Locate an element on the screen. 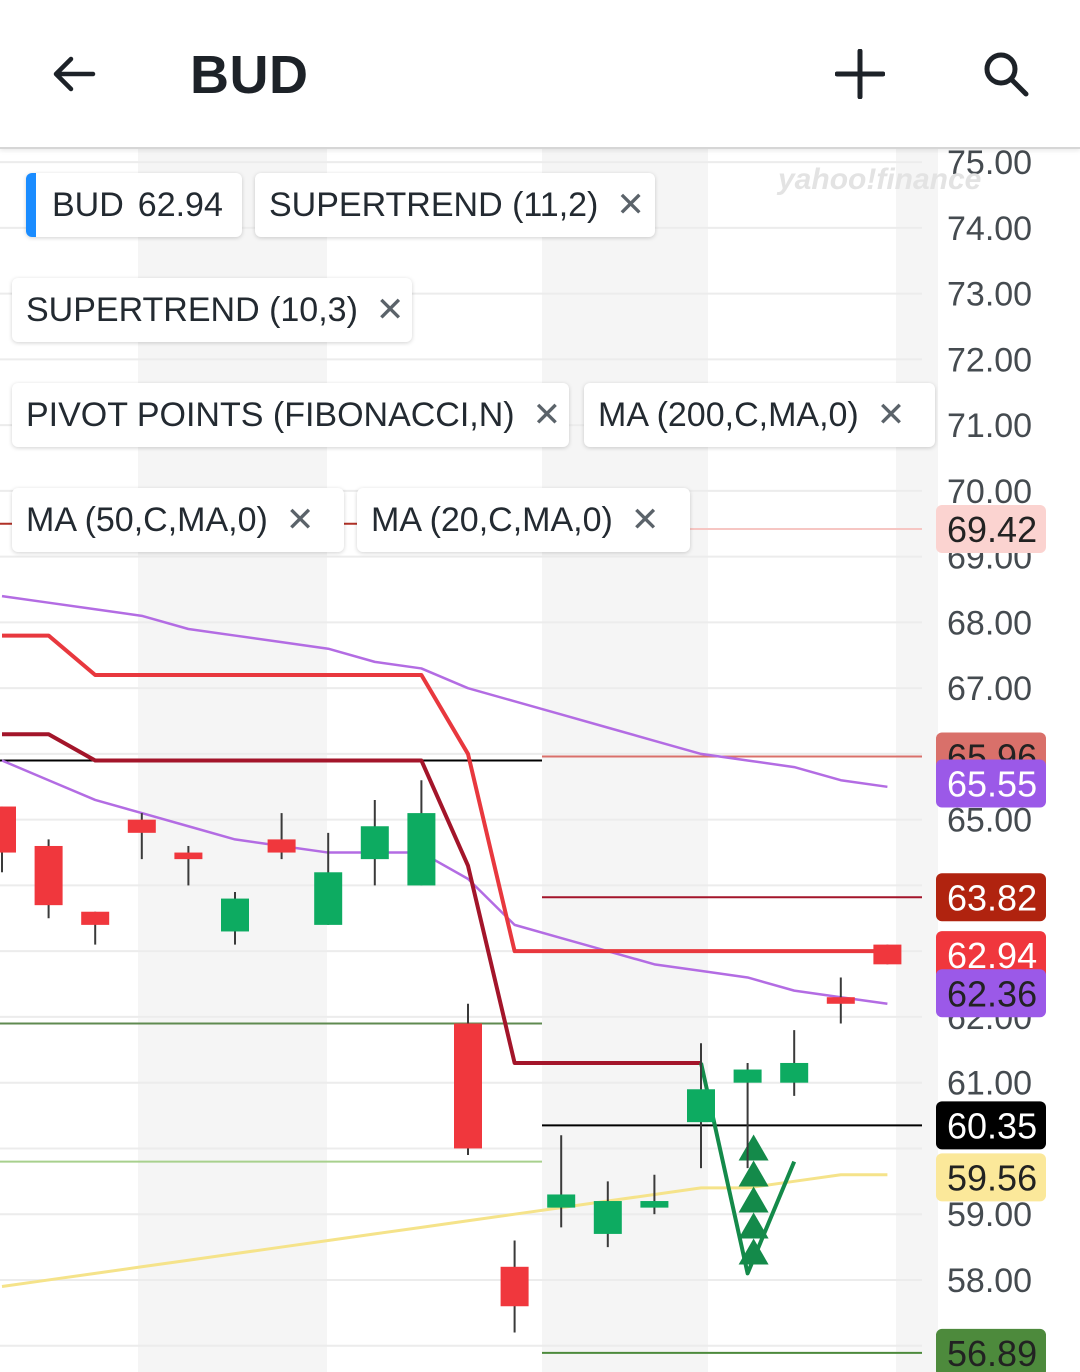 Image resolution: width=1080 pixels, height=1372 pixels. axis-tick-label: 67.00 is located at coordinates (989, 689).